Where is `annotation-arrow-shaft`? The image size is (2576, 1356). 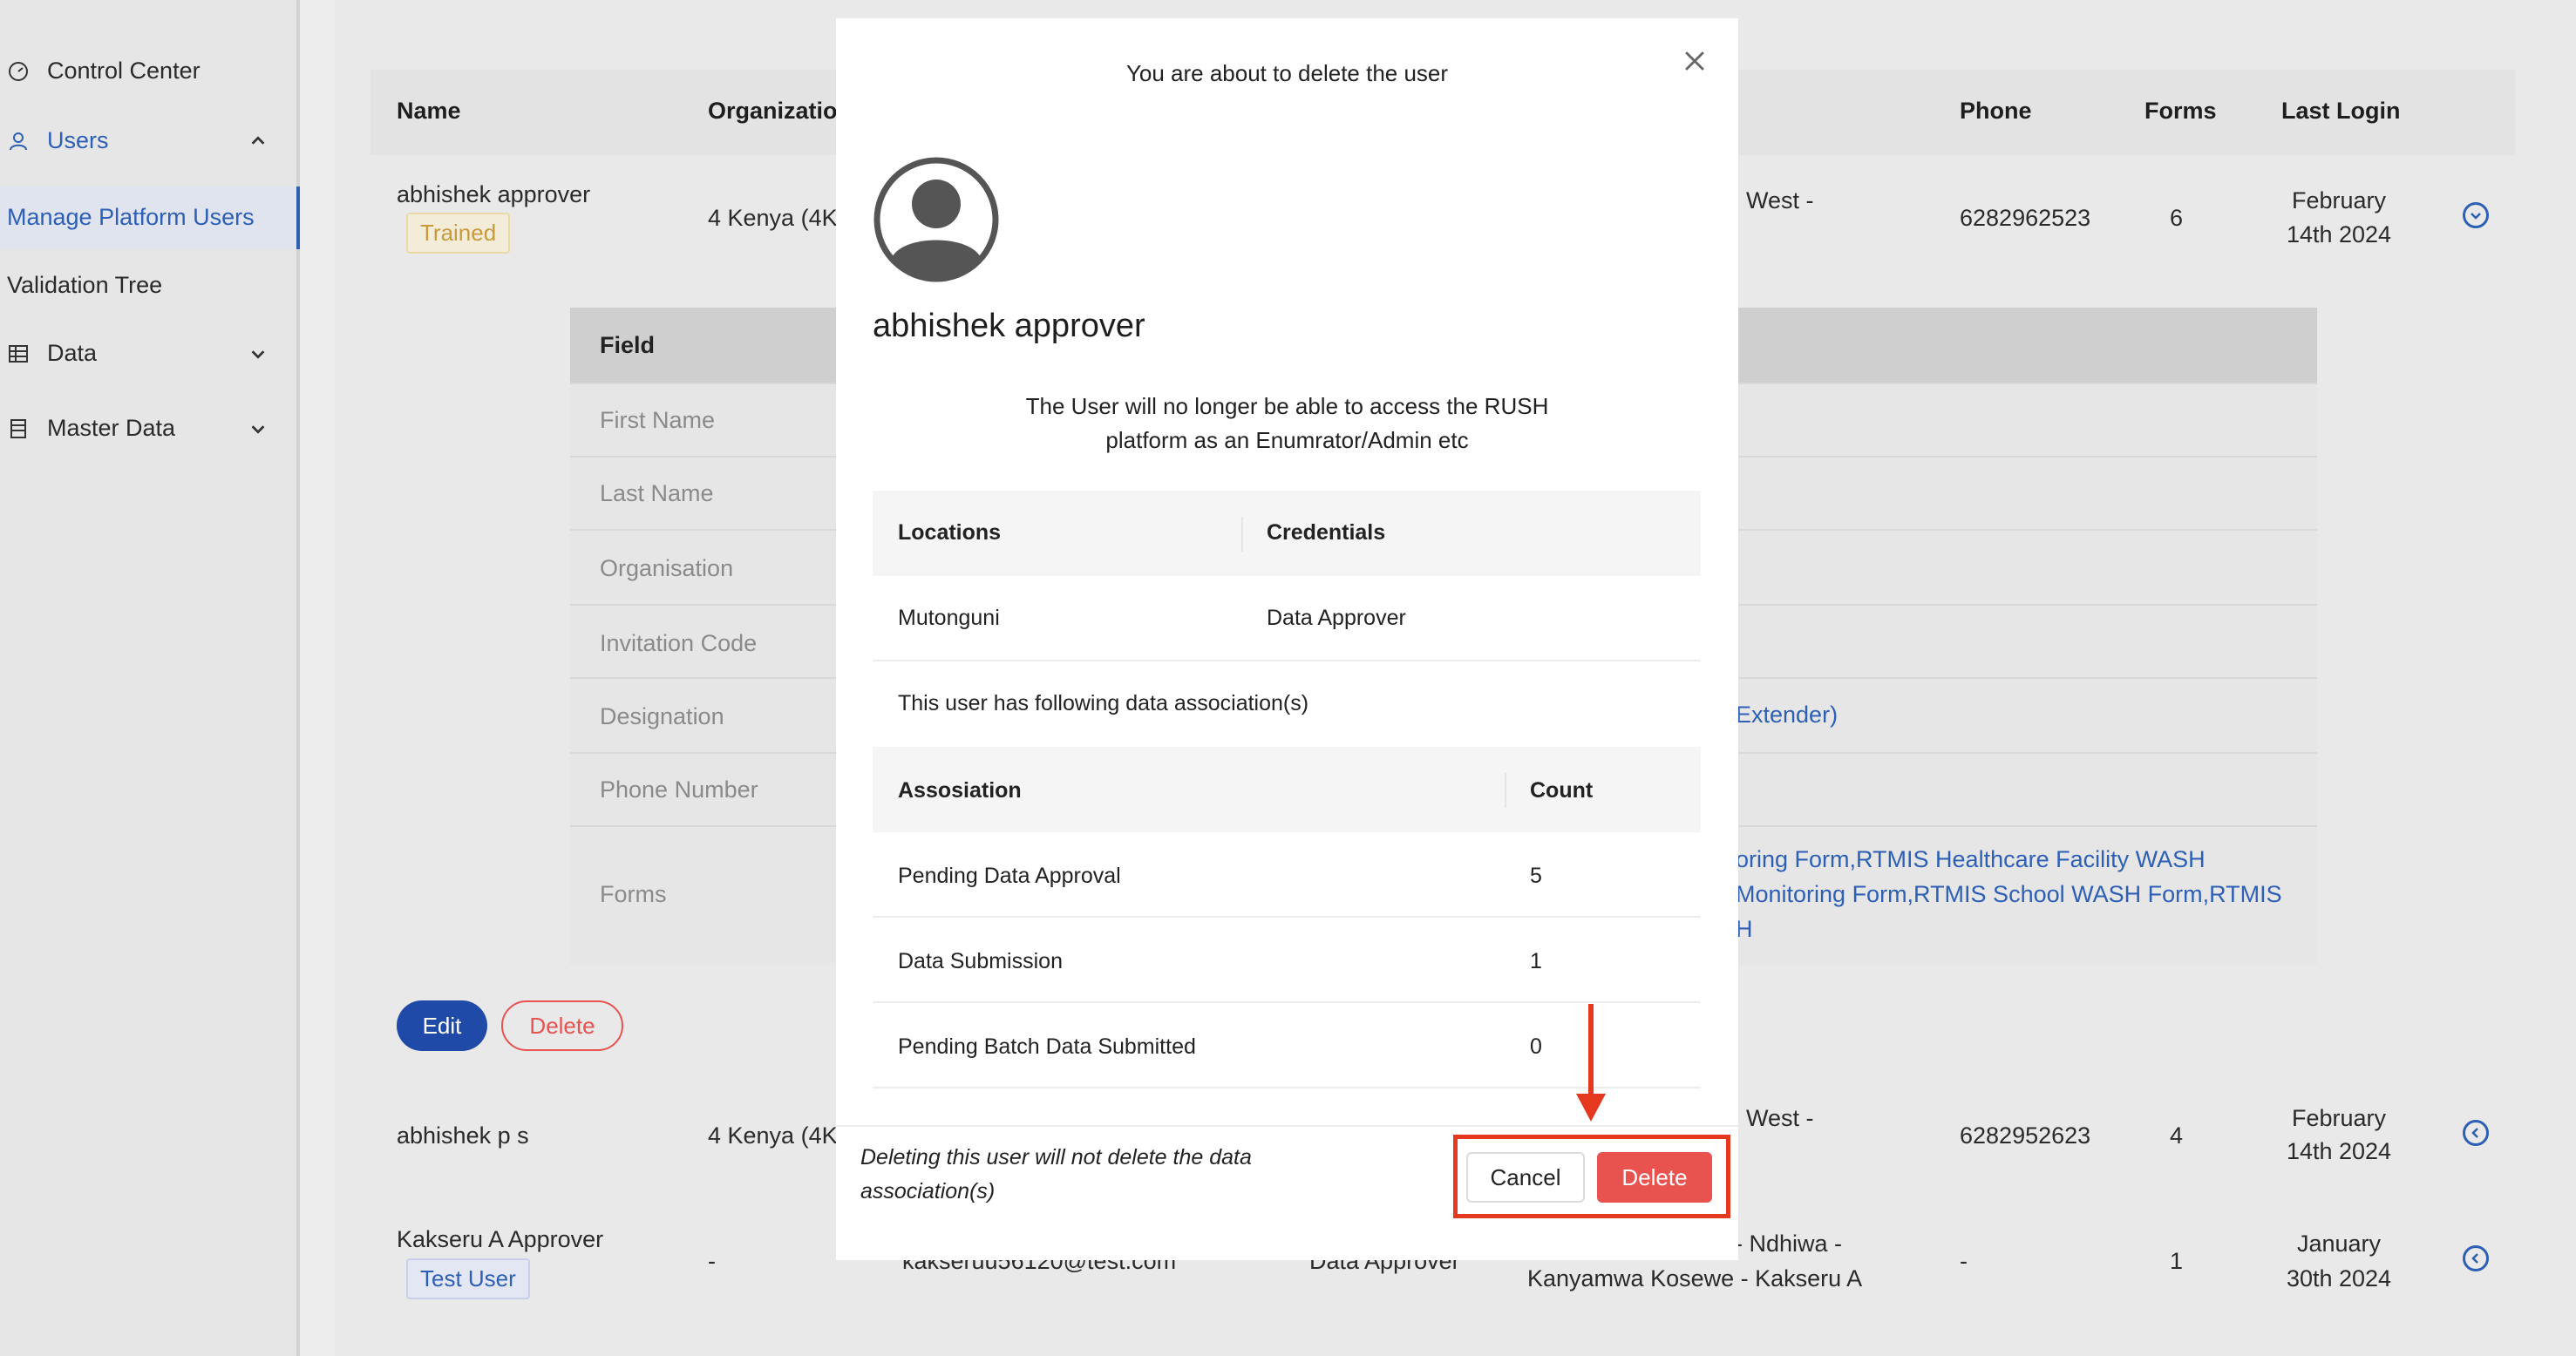
annotation-arrow-shaft is located at coordinates (1591, 1051).